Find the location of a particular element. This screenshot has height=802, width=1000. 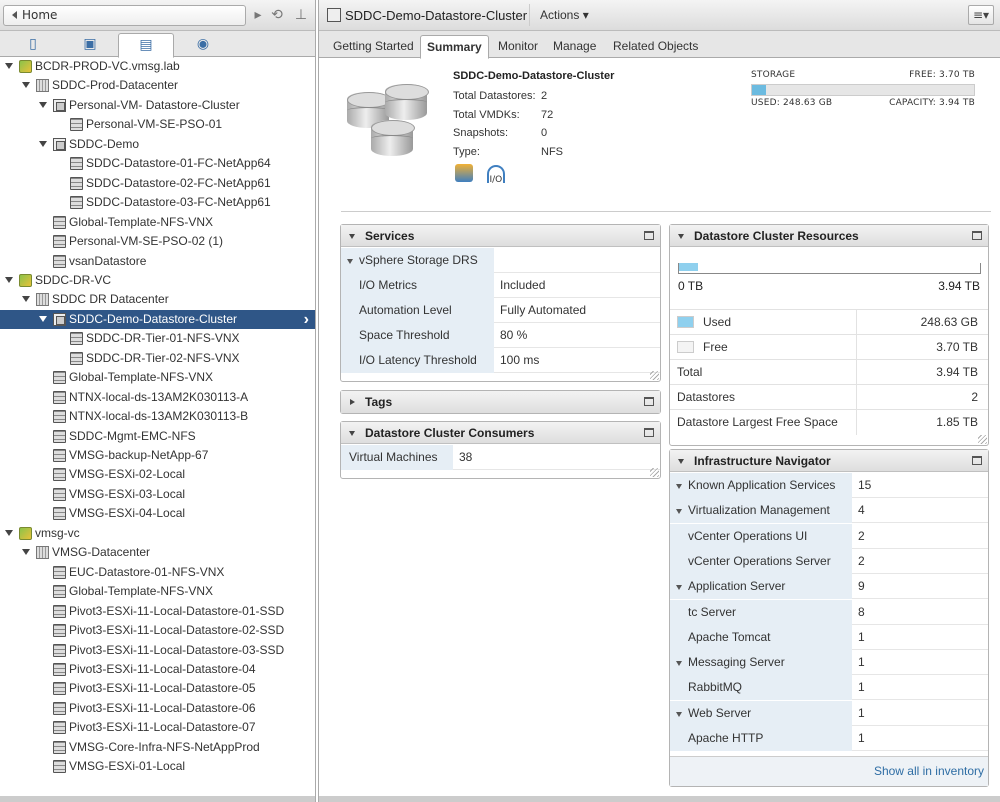

tree-node: Personal-VM-SE-PSO-01 is located at coordinates (157, 124).